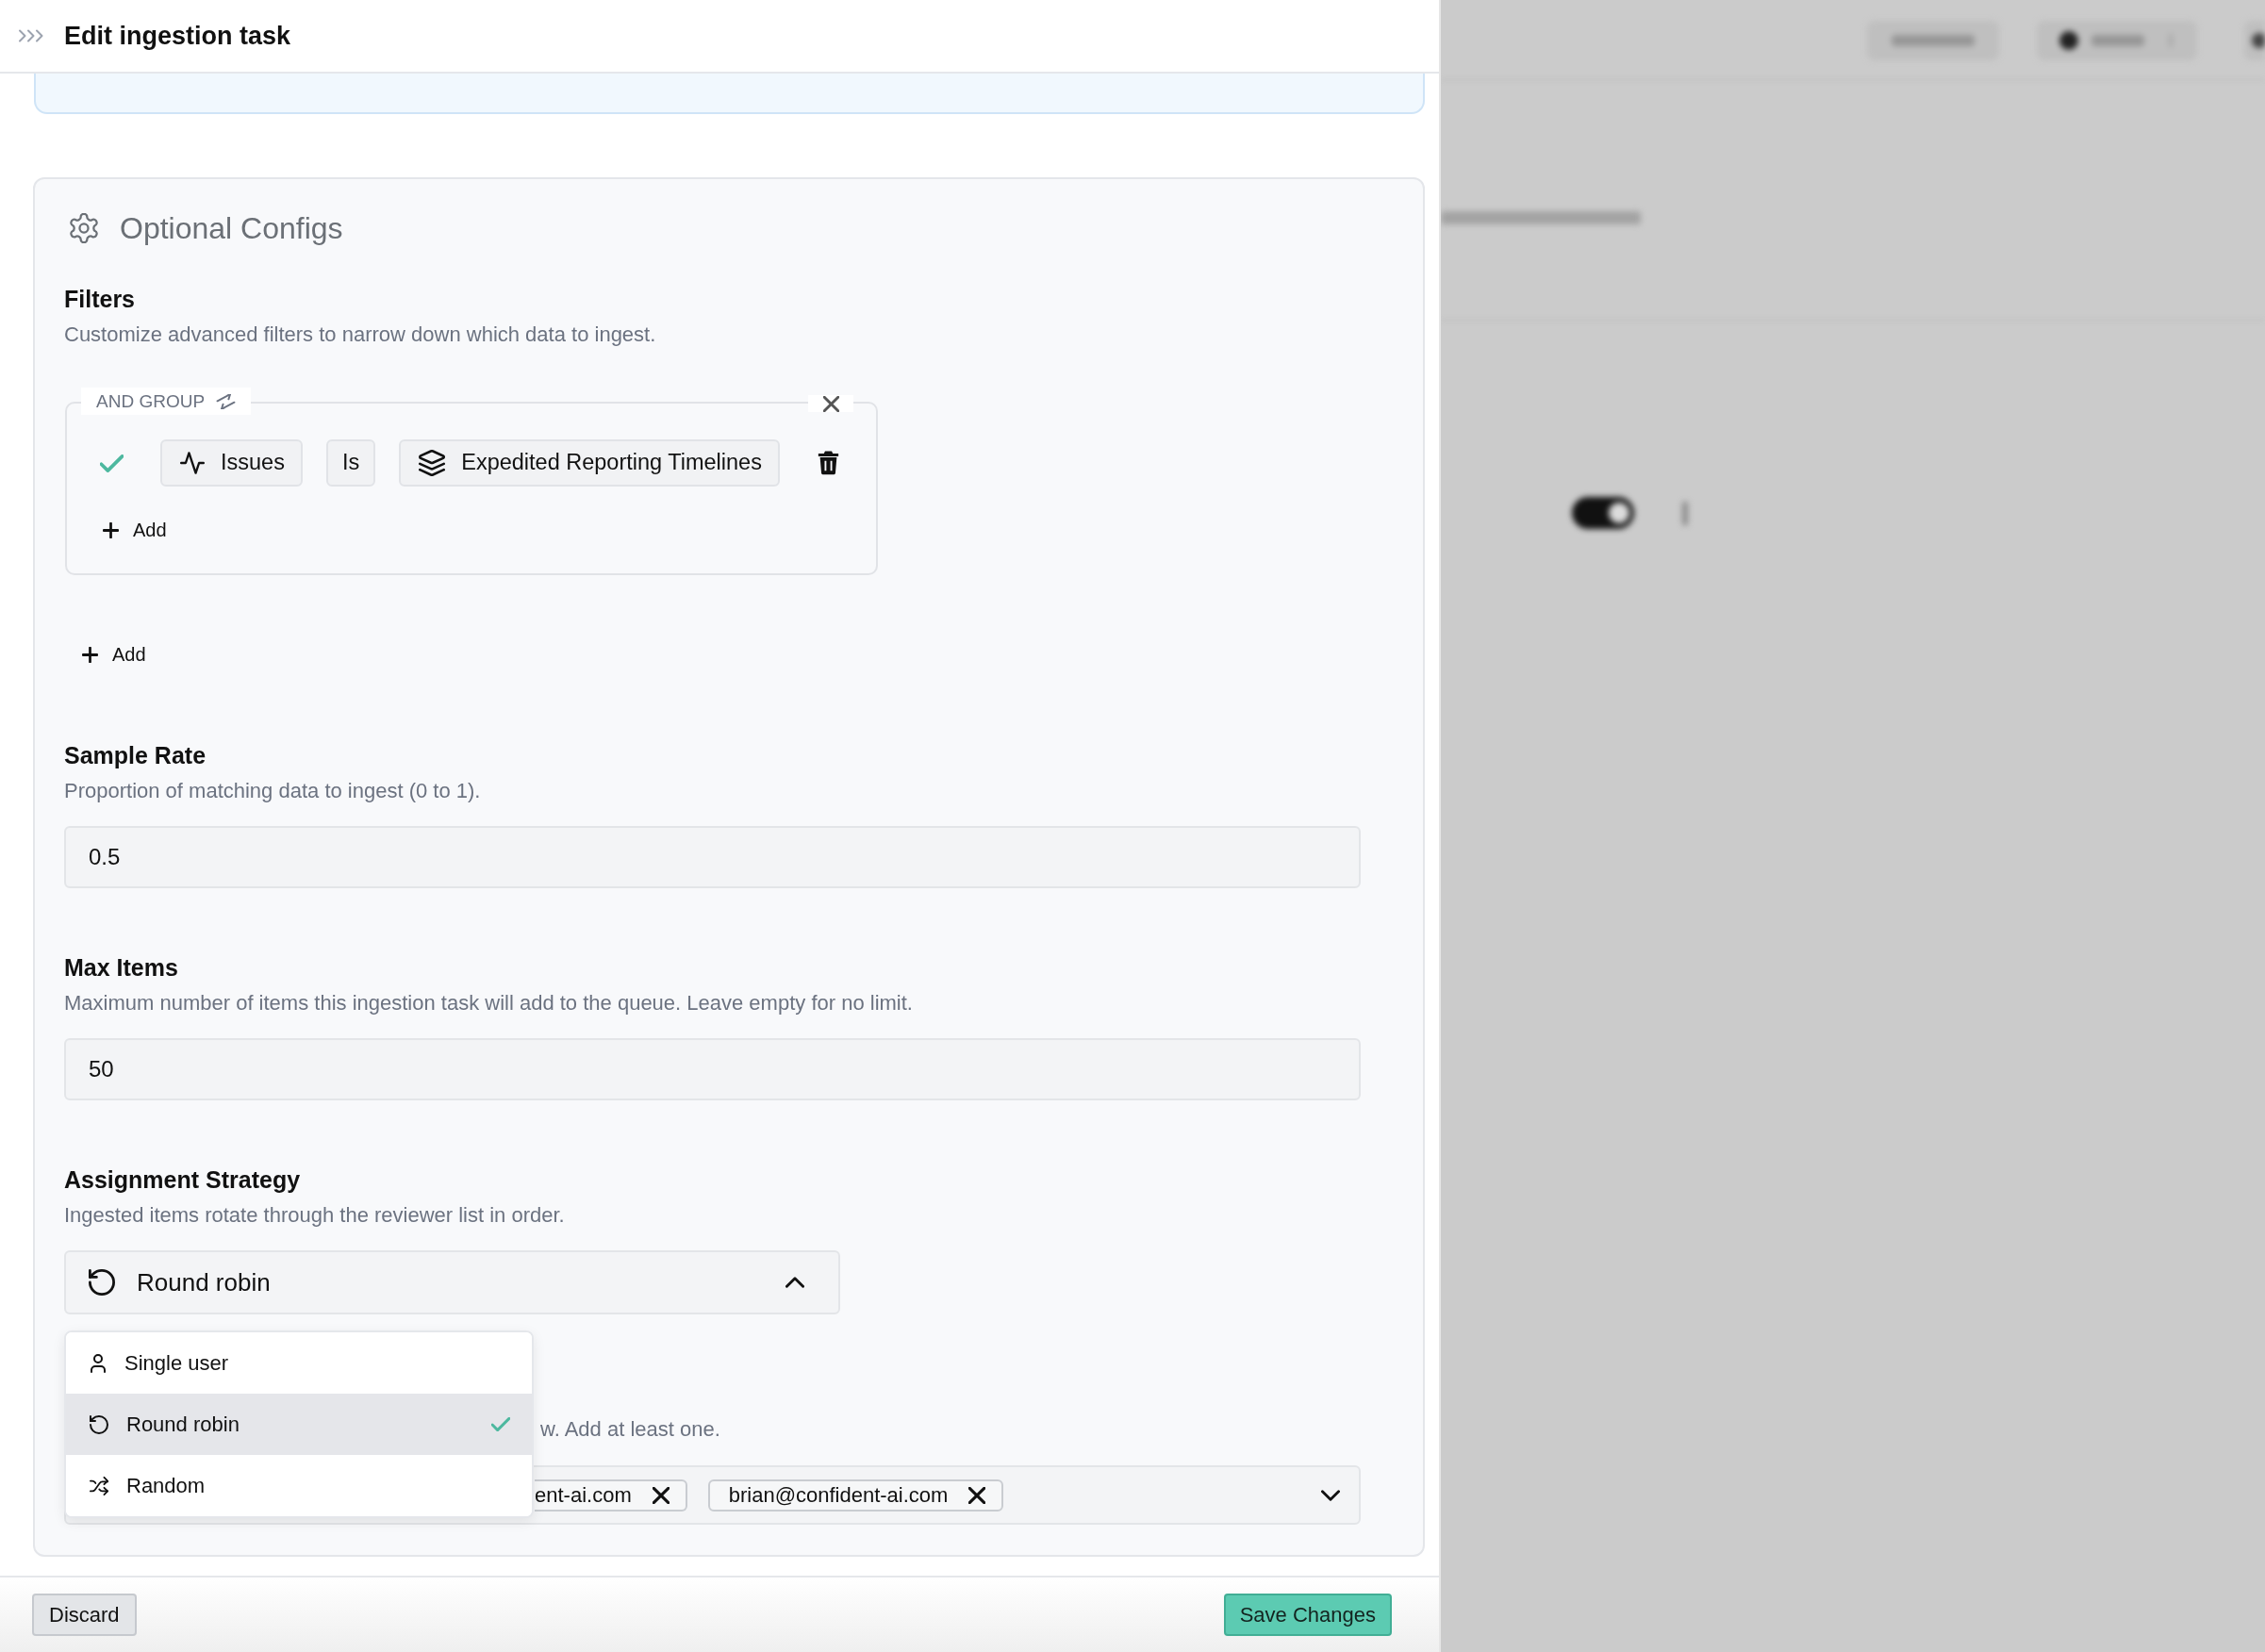 The image size is (2265, 1652). What do you see at coordinates (100, 299) in the screenshot?
I see `section-title: Filters` at bounding box center [100, 299].